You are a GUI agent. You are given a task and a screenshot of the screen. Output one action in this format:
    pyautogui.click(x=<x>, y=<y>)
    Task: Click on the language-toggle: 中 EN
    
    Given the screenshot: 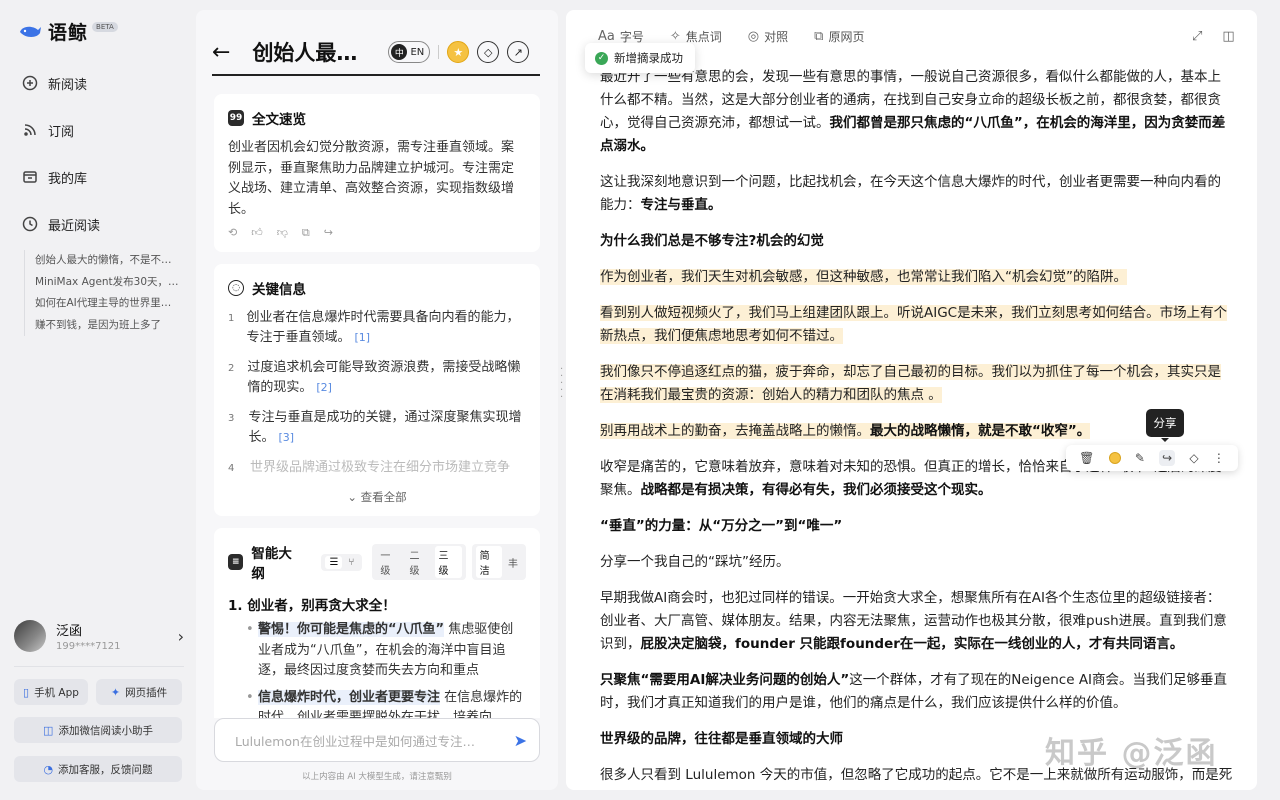 What is the action you would take?
    pyautogui.click(x=409, y=52)
    